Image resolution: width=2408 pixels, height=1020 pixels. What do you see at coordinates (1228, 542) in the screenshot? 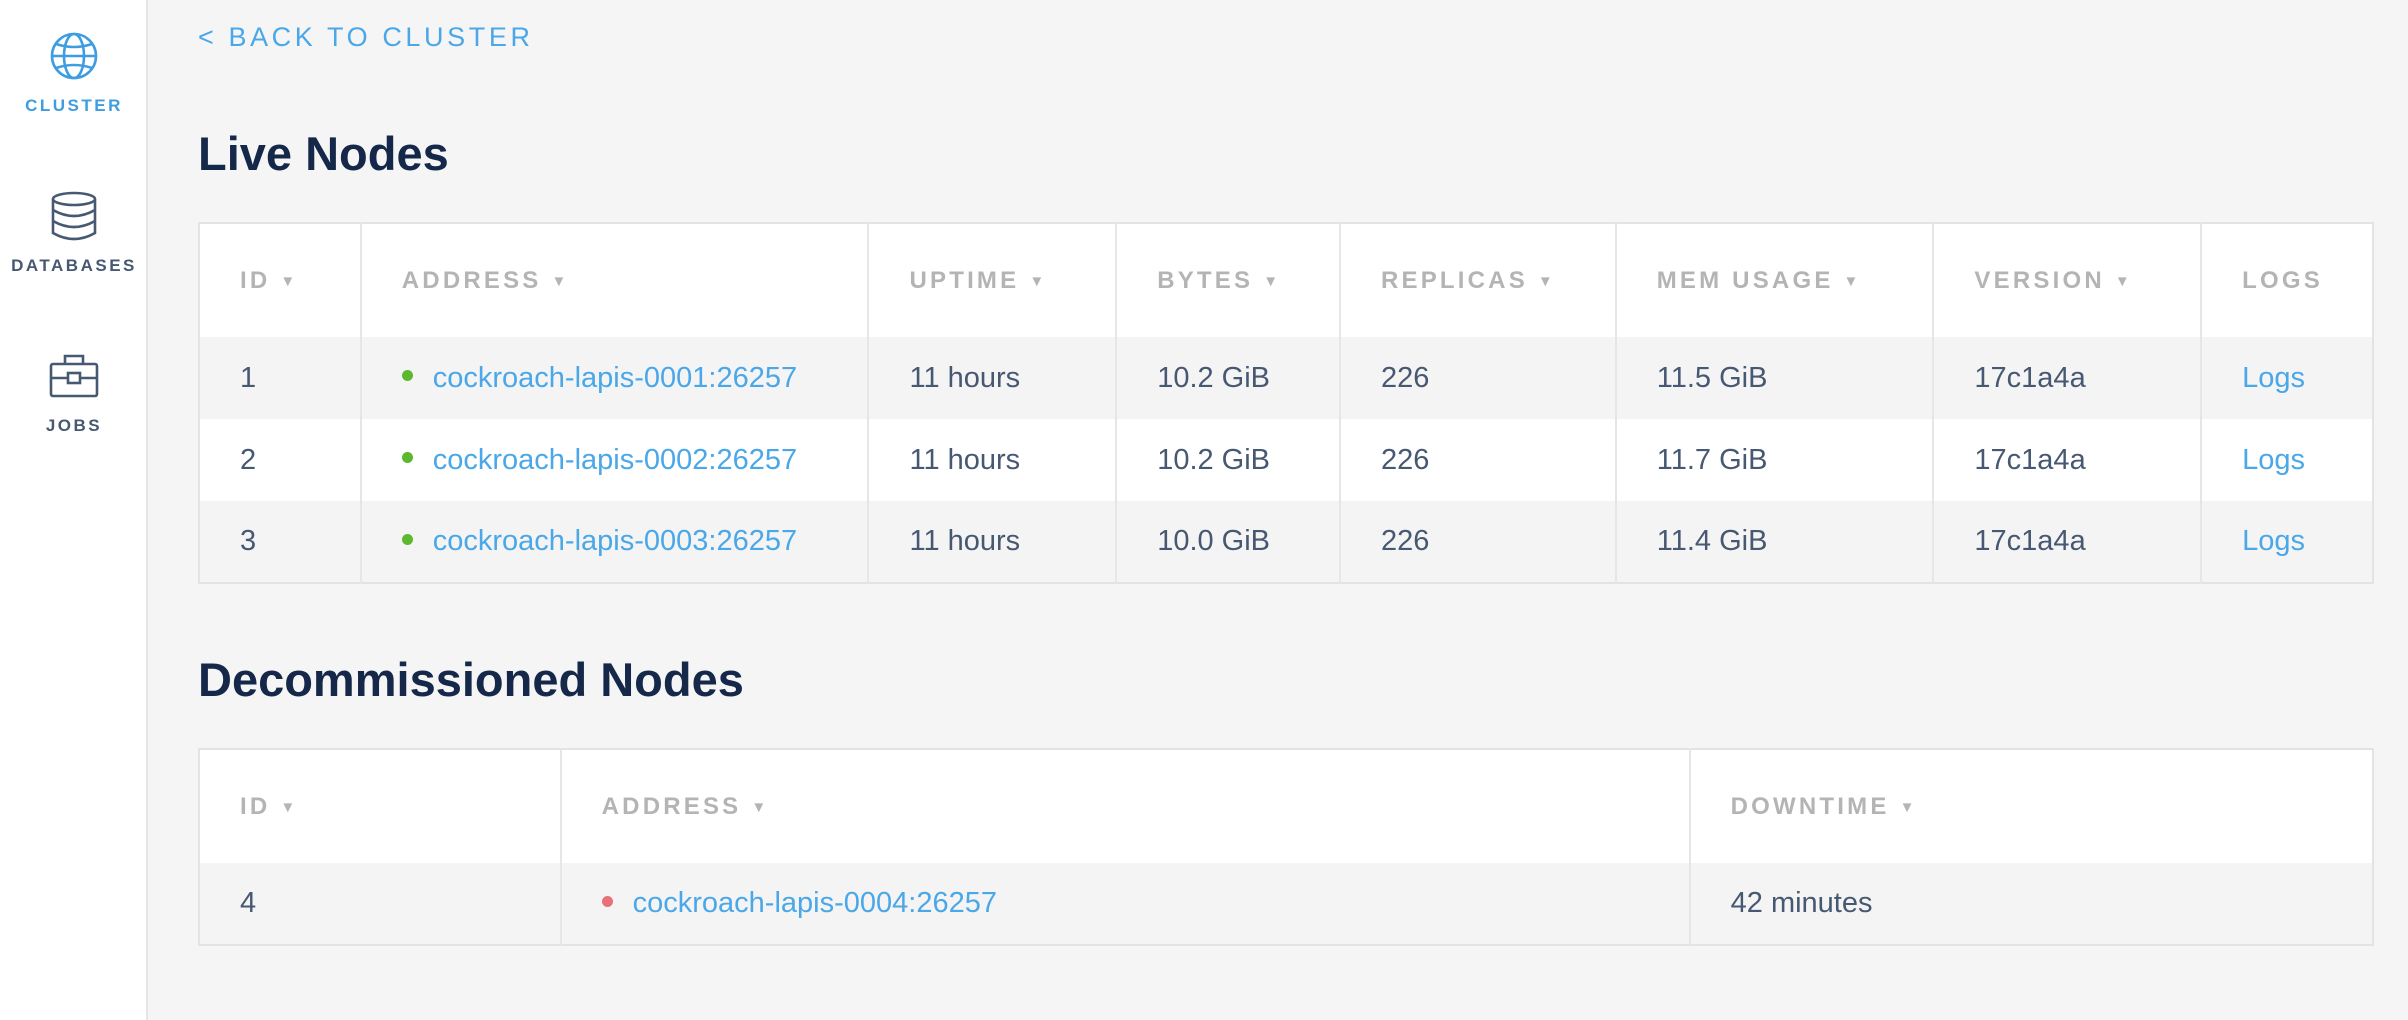
I see `node-bytes: 10.0 GiB` at bounding box center [1228, 542].